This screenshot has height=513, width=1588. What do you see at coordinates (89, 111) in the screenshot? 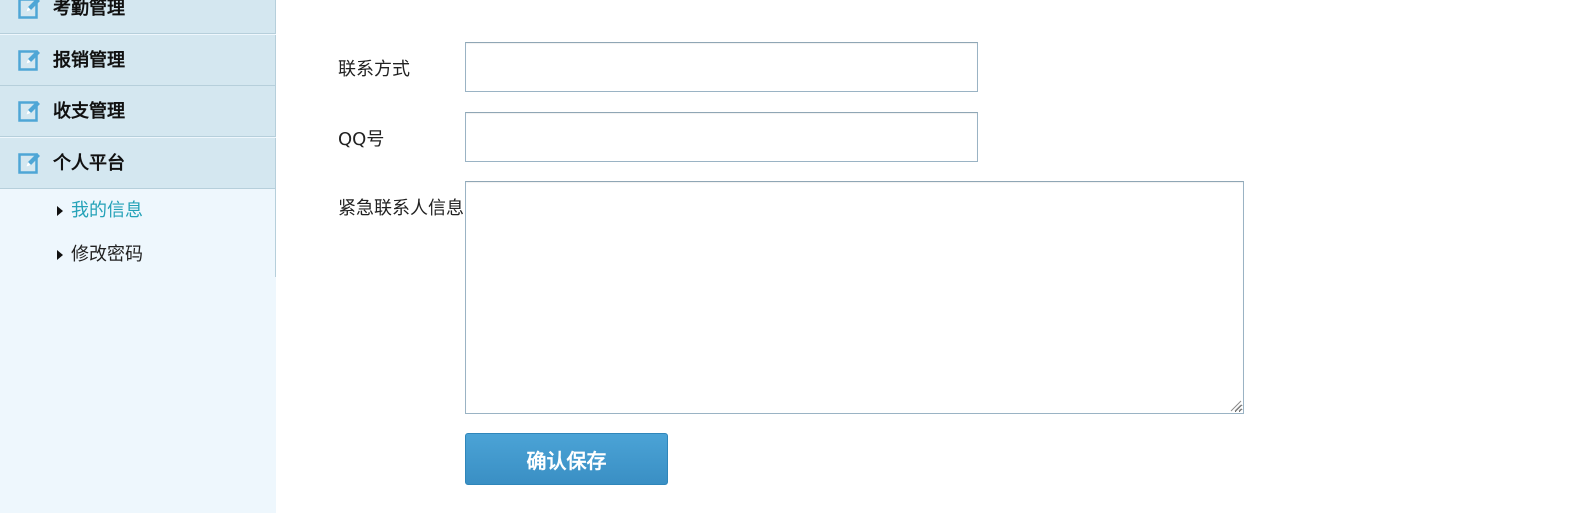
I see `sidebar-group-label: 收支管理` at bounding box center [89, 111].